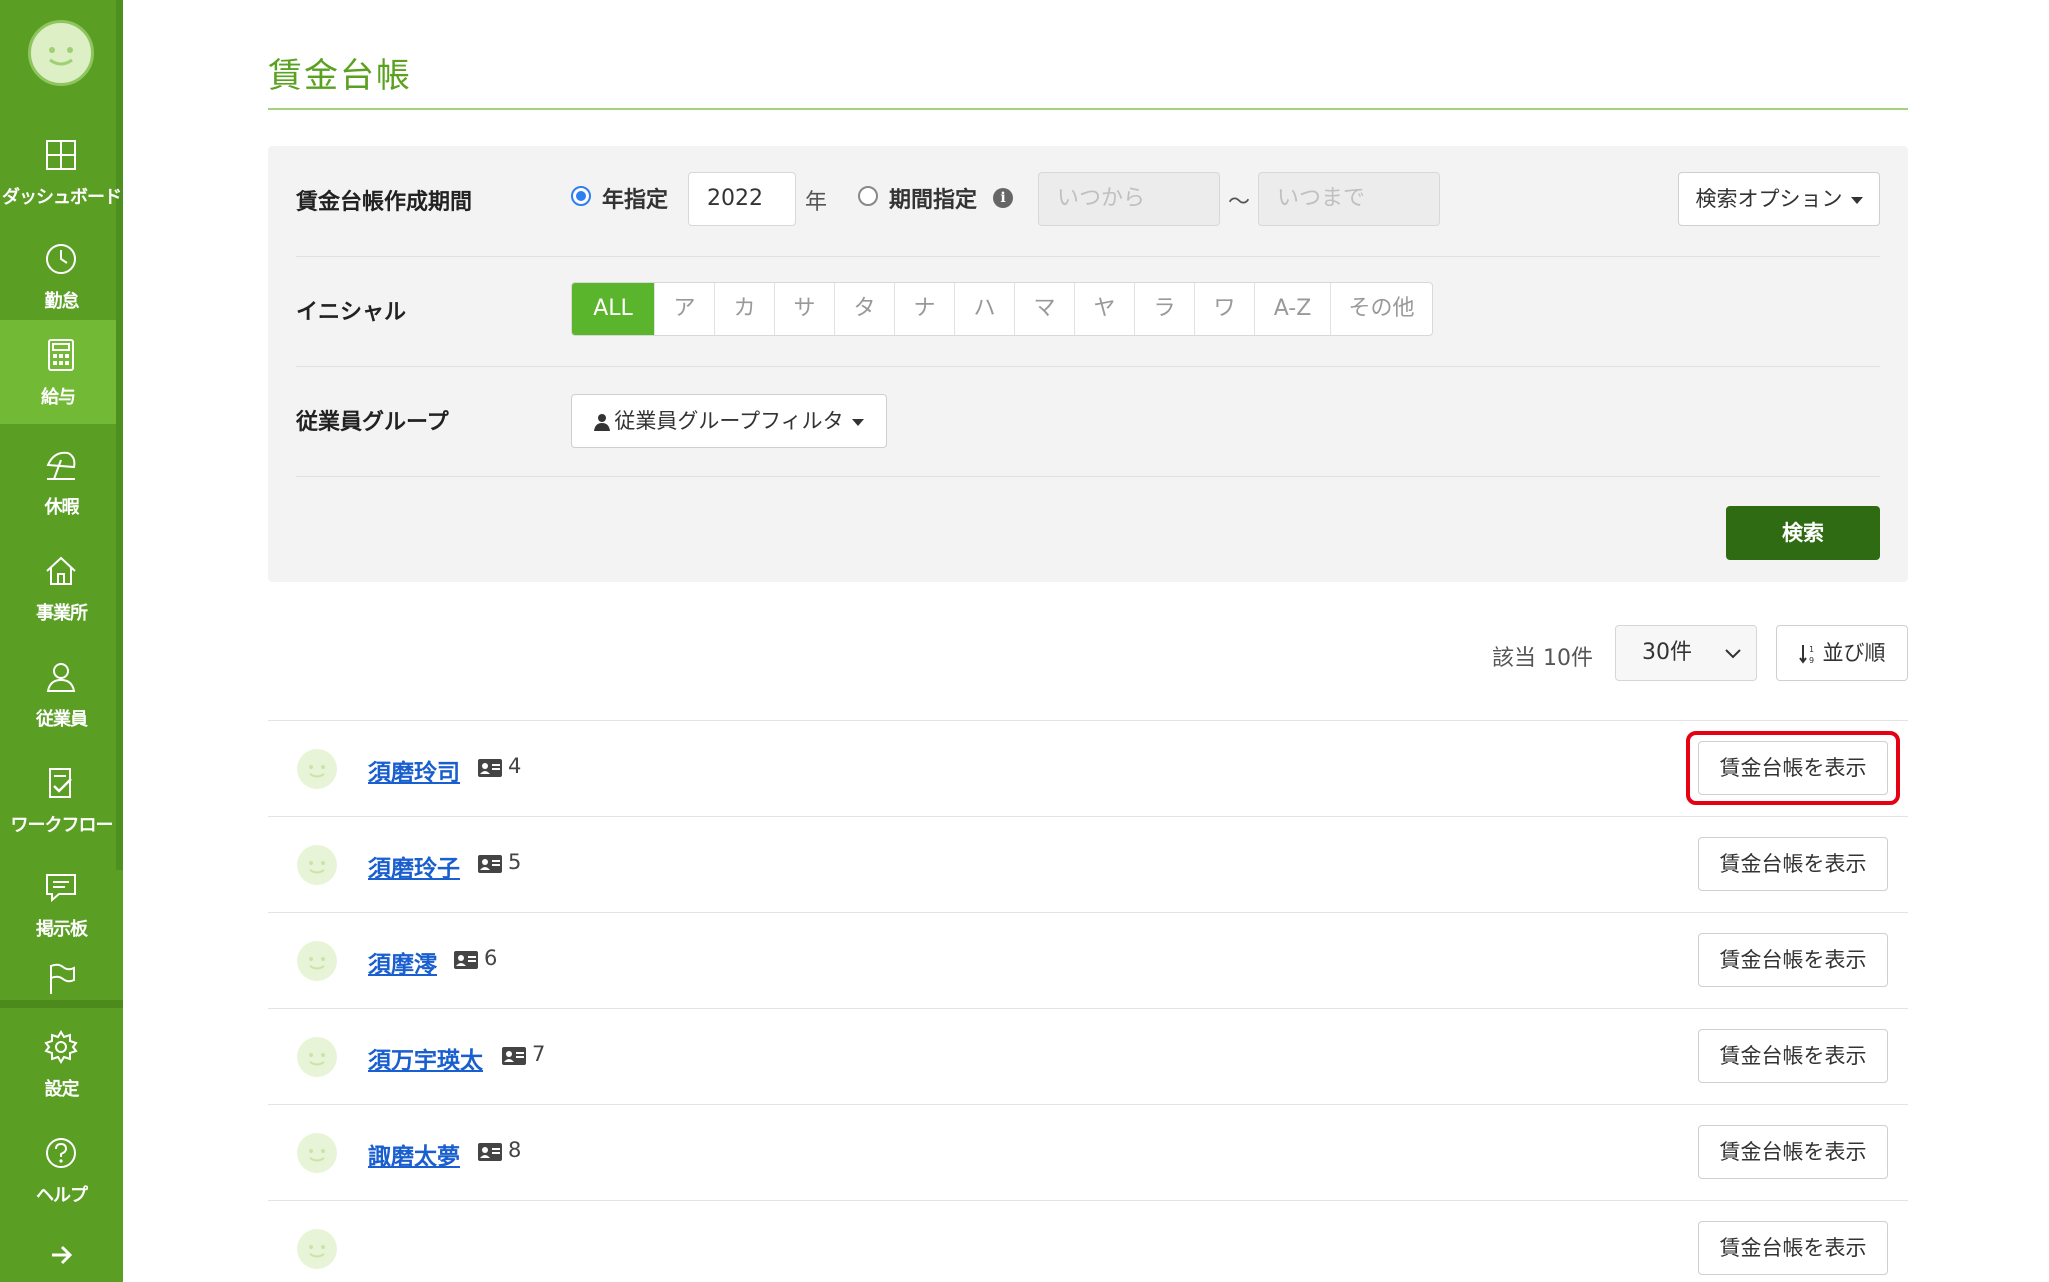  What do you see at coordinates (61, 1170) in the screenshot?
I see `sidebar-item-help: ヘルプ` at bounding box center [61, 1170].